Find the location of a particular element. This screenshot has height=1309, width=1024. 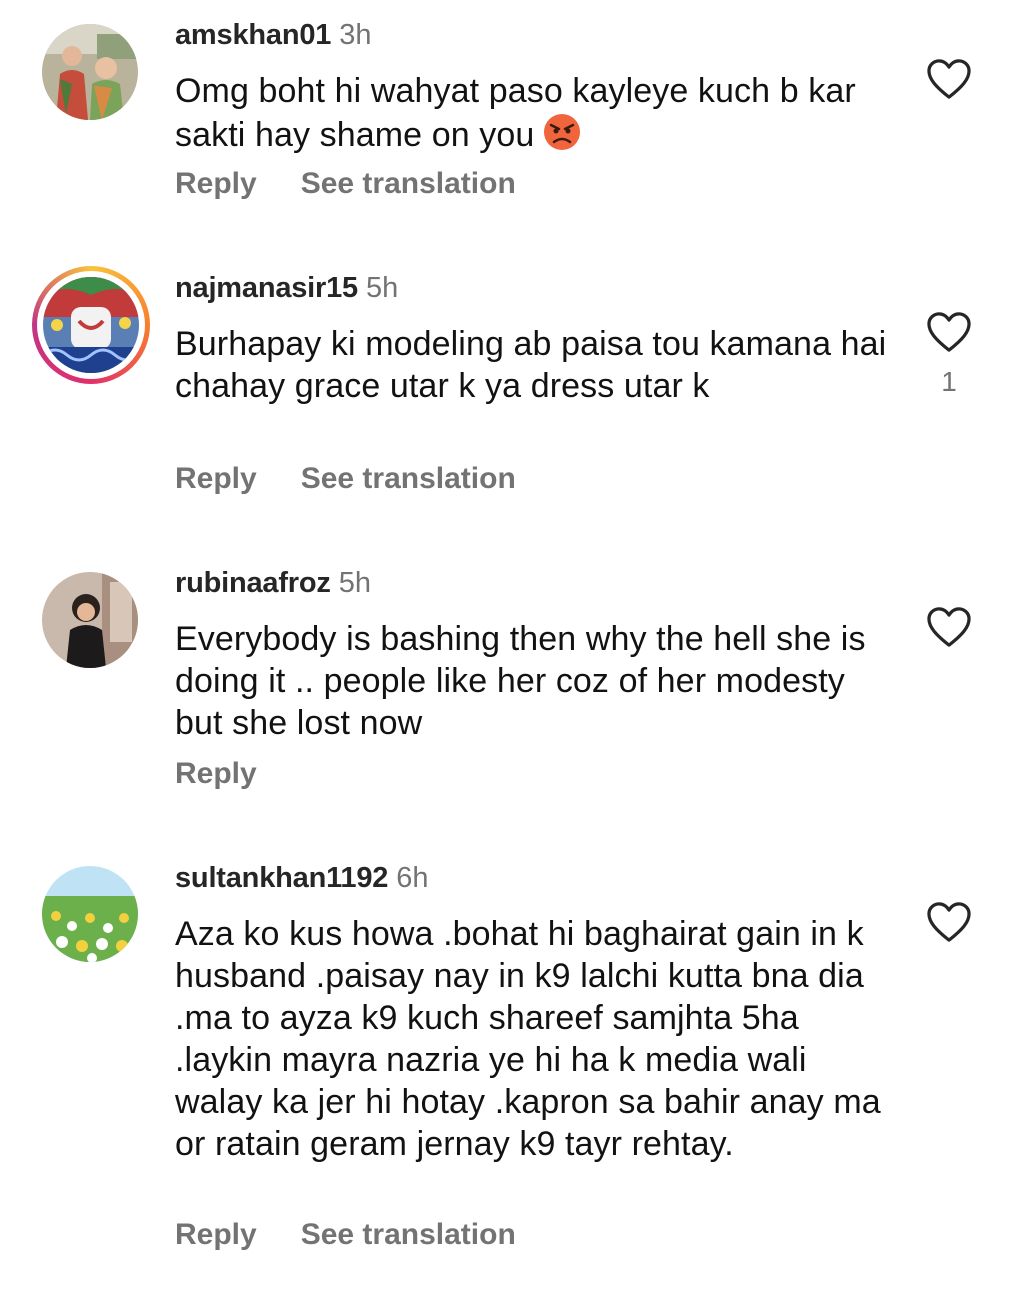

username: amskhan01 is located at coordinates (253, 35).